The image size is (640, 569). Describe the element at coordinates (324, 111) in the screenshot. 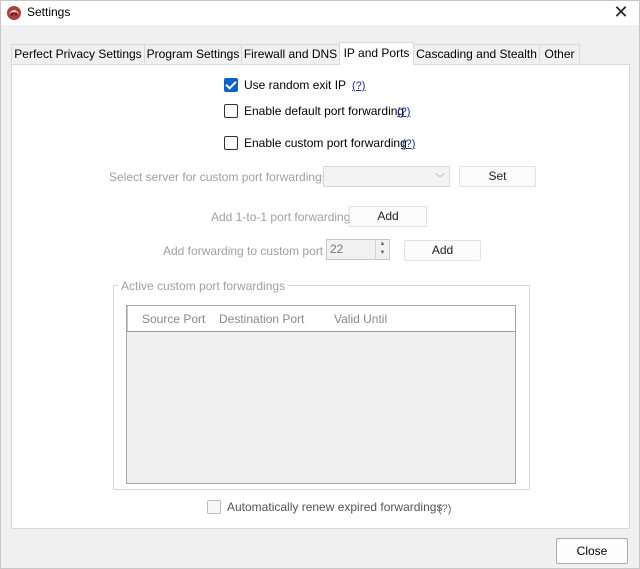

I see `default-port-forwarding-label: Enable default port forwarding` at that location.